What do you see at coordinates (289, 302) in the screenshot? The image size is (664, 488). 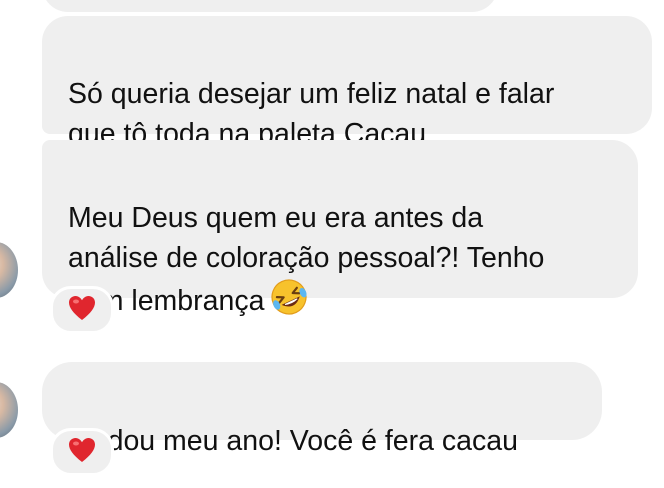 I see `rolling-on-floor-laughing-icon` at bounding box center [289, 302].